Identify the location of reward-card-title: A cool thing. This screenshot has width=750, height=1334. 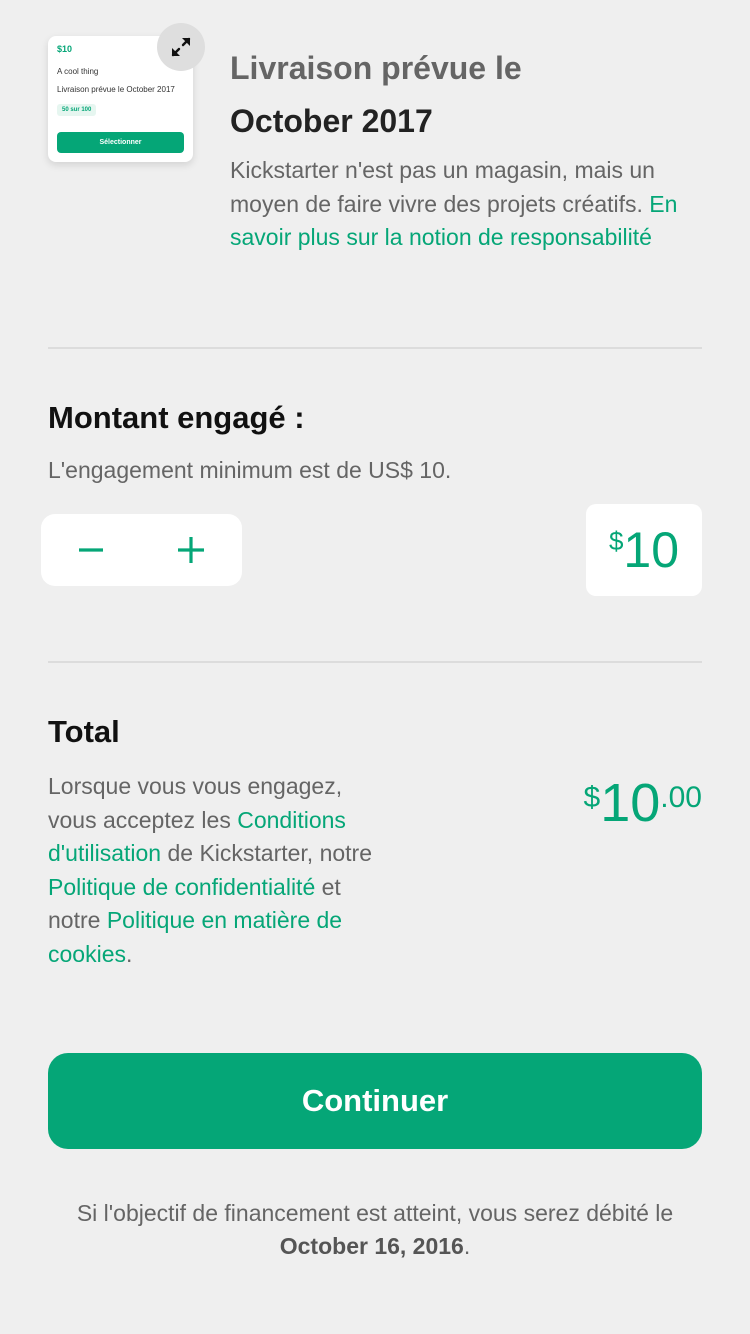
(78, 71).